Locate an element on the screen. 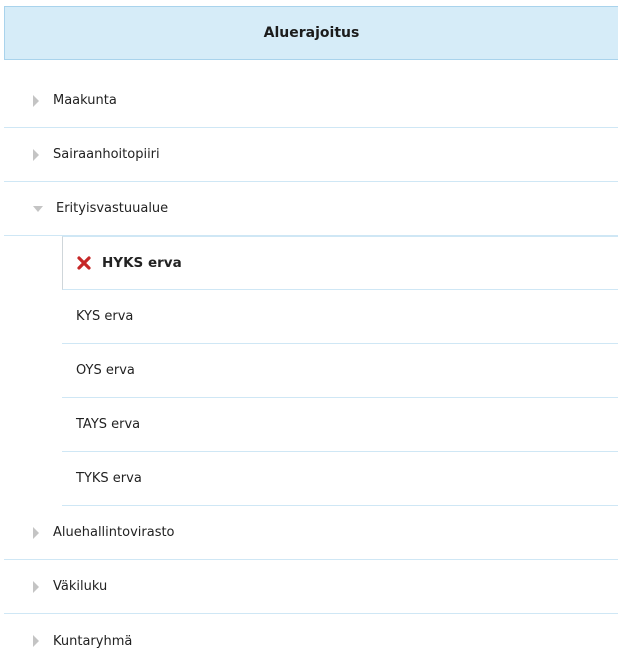 This screenshot has width=618, height=669. list-item-label: TAYS erva is located at coordinates (108, 424).